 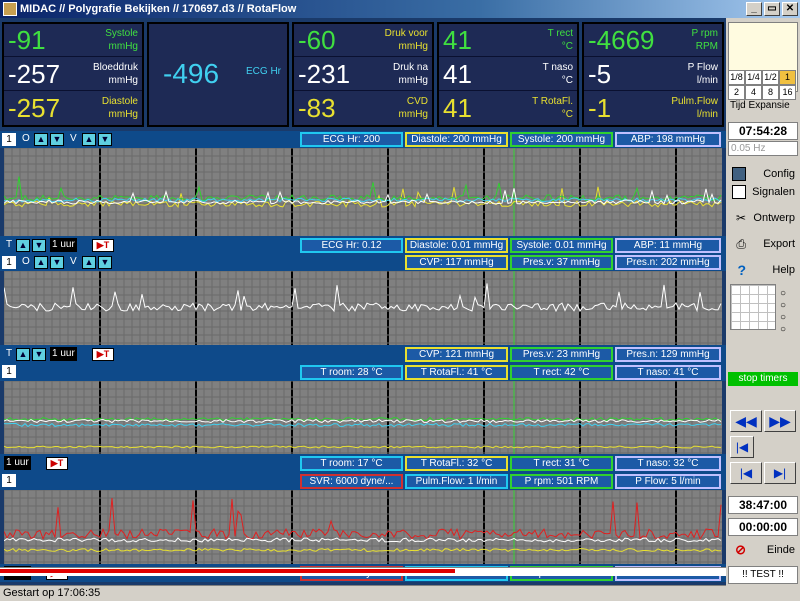 What do you see at coordinates (741, 244) in the screenshot?
I see `printer-icon: ⎙` at bounding box center [741, 244].